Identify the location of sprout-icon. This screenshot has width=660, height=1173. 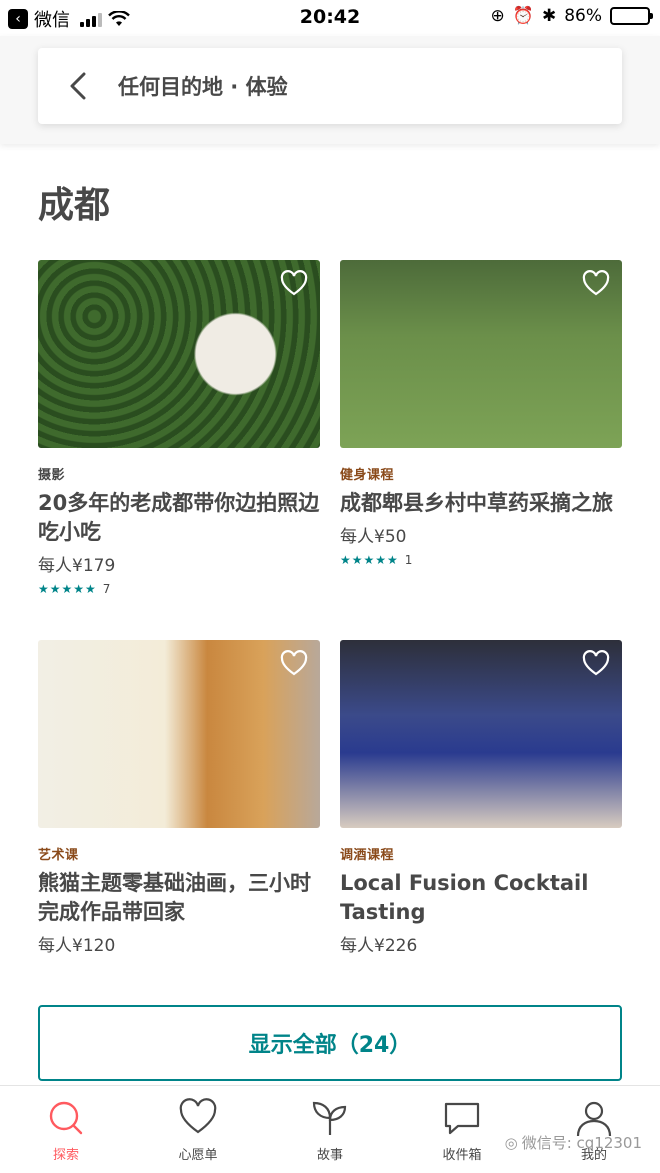
(329, 1118).